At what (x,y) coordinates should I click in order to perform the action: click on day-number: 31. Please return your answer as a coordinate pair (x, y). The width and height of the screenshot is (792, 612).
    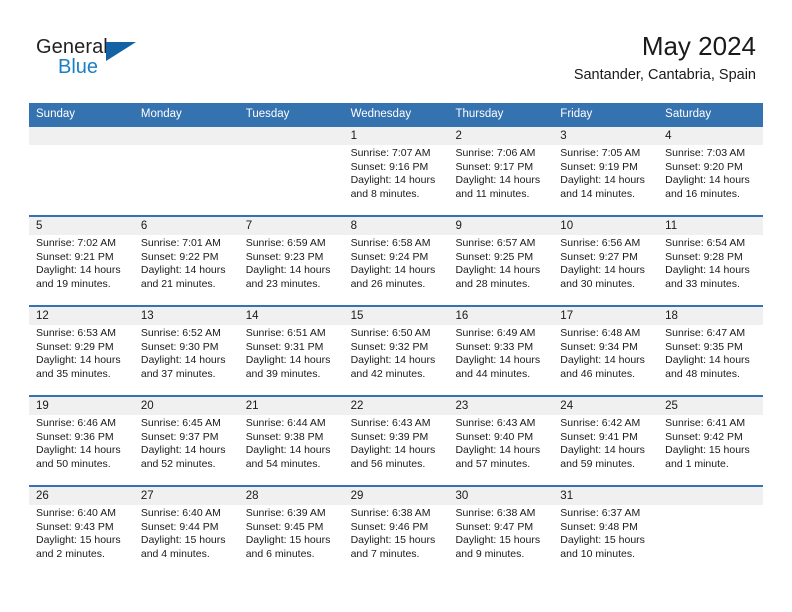
    Looking at the image, I should click on (605, 496).